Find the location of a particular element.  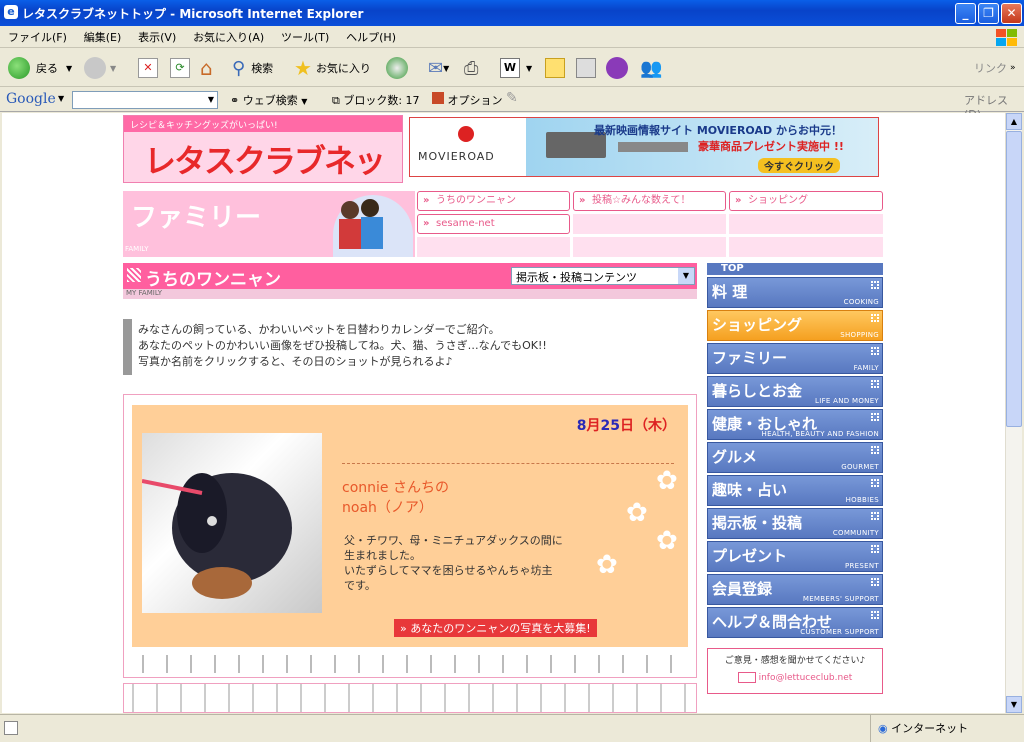

content-select: 掲示板・投稿コンテンツ ▼ is located at coordinates (603, 276).